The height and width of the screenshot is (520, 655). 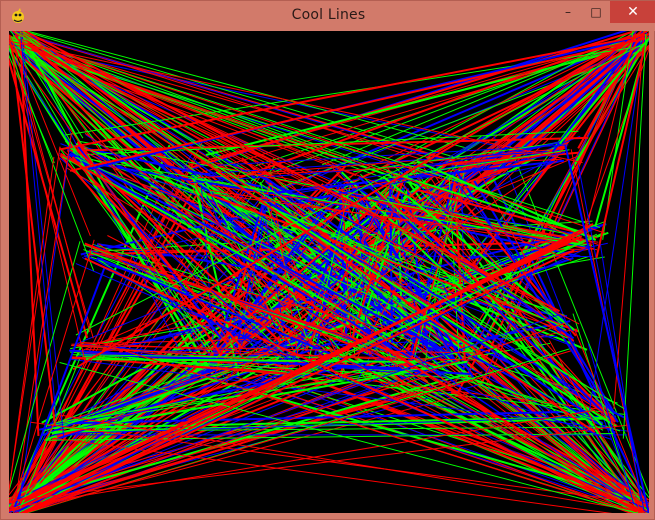 I want to click on maximize-icon: □, so click(x=596, y=12).